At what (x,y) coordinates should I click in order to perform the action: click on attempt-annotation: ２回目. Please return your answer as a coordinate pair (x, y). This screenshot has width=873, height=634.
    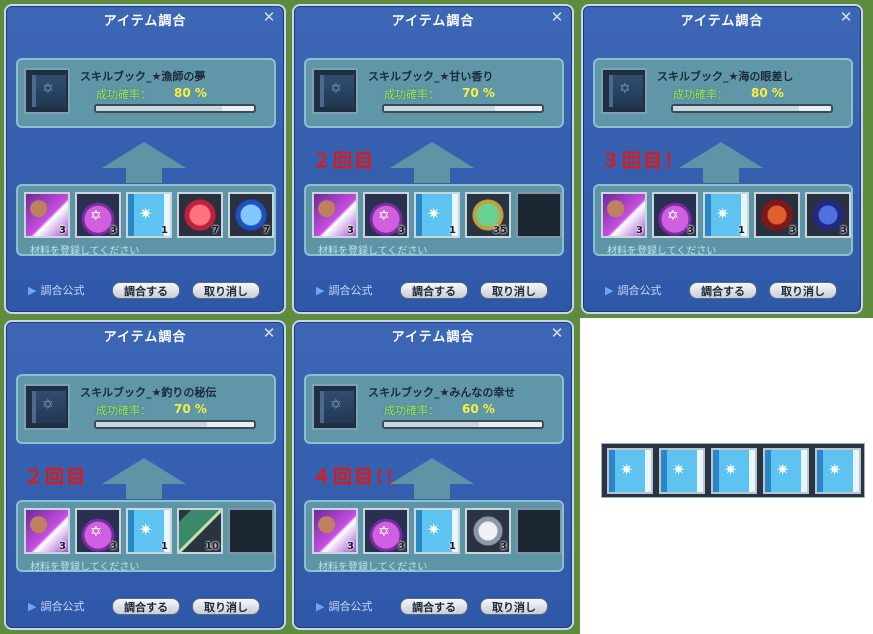
    Looking at the image, I should click on (344, 161).